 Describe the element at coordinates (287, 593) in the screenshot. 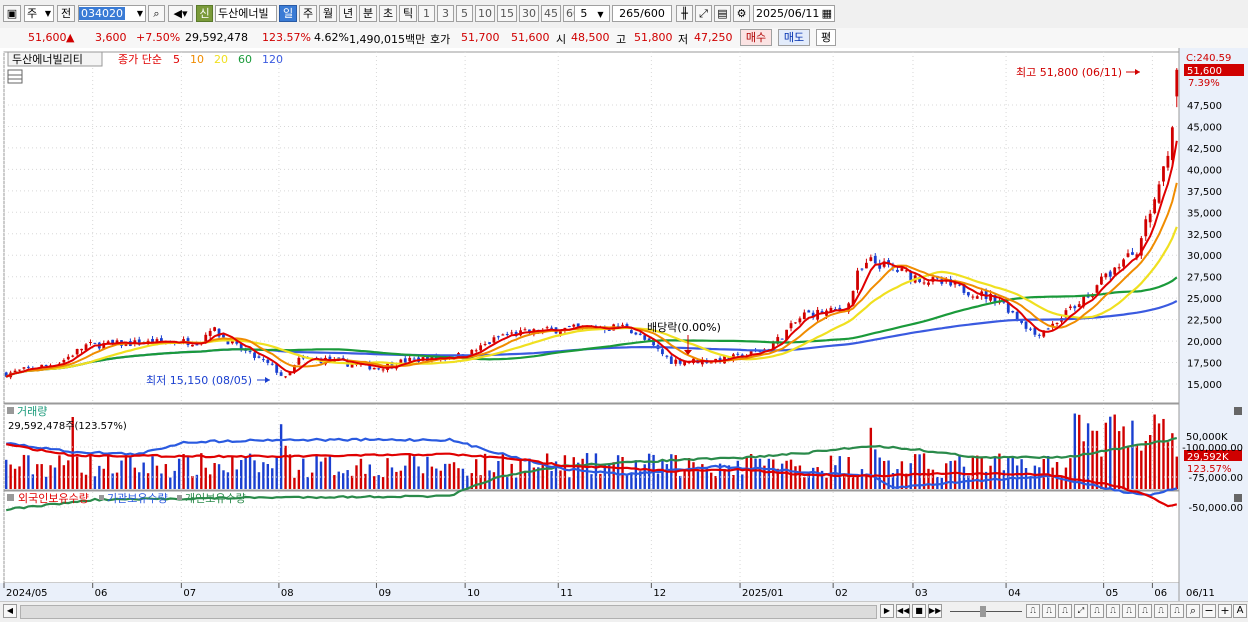

I see `x-axis-label: 08` at that location.